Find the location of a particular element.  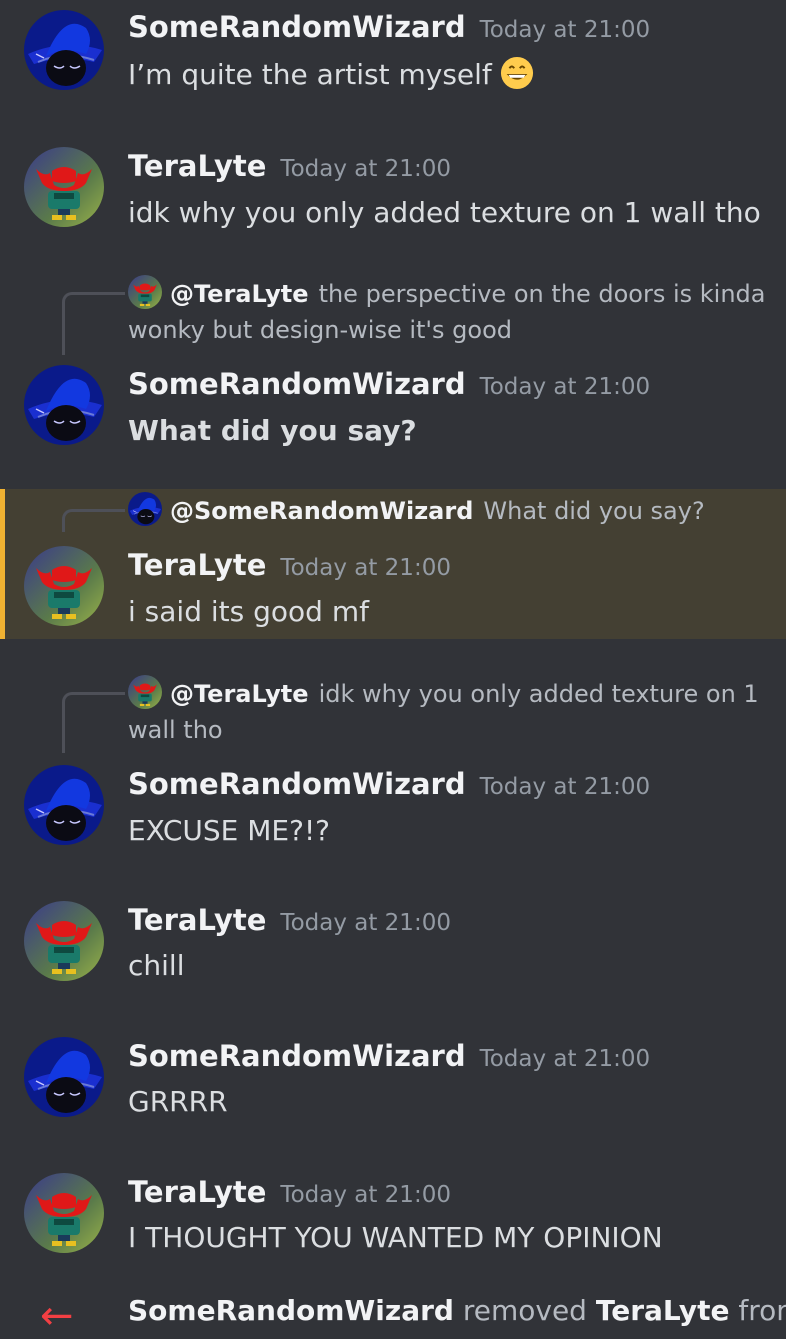

reply-mention: @SomeRandomWizard is located at coordinates (321, 511).